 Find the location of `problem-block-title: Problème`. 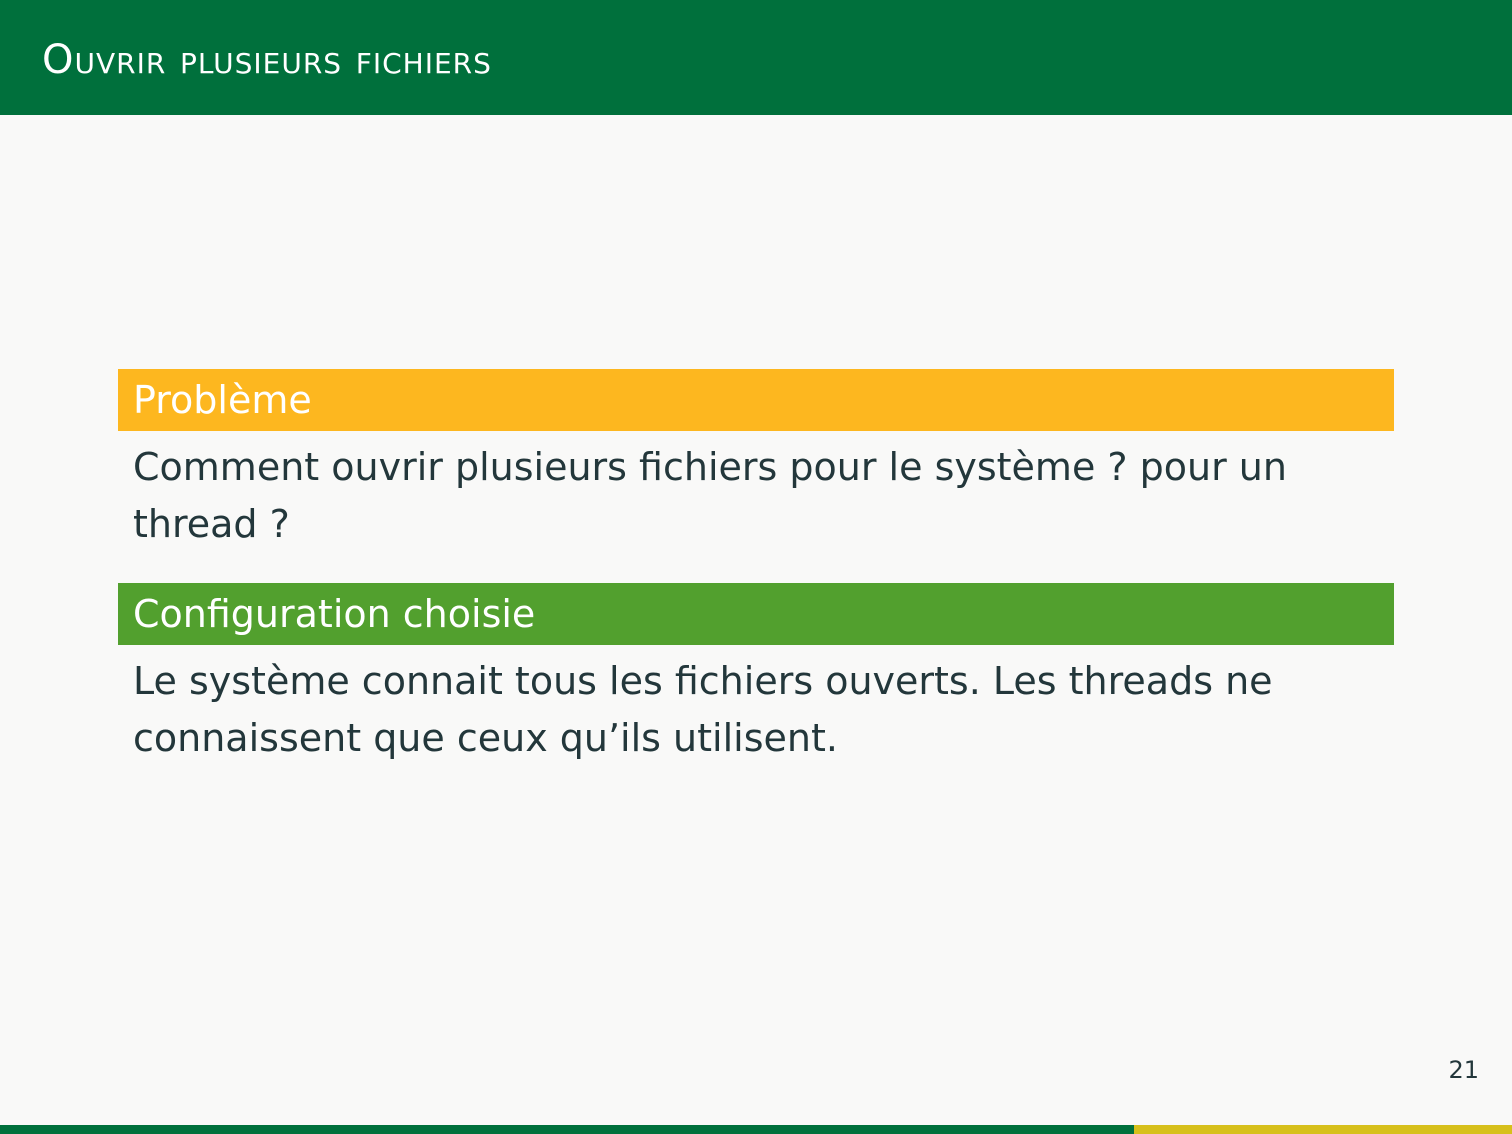

problem-block-title: Problème is located at coordinates (756, 400).